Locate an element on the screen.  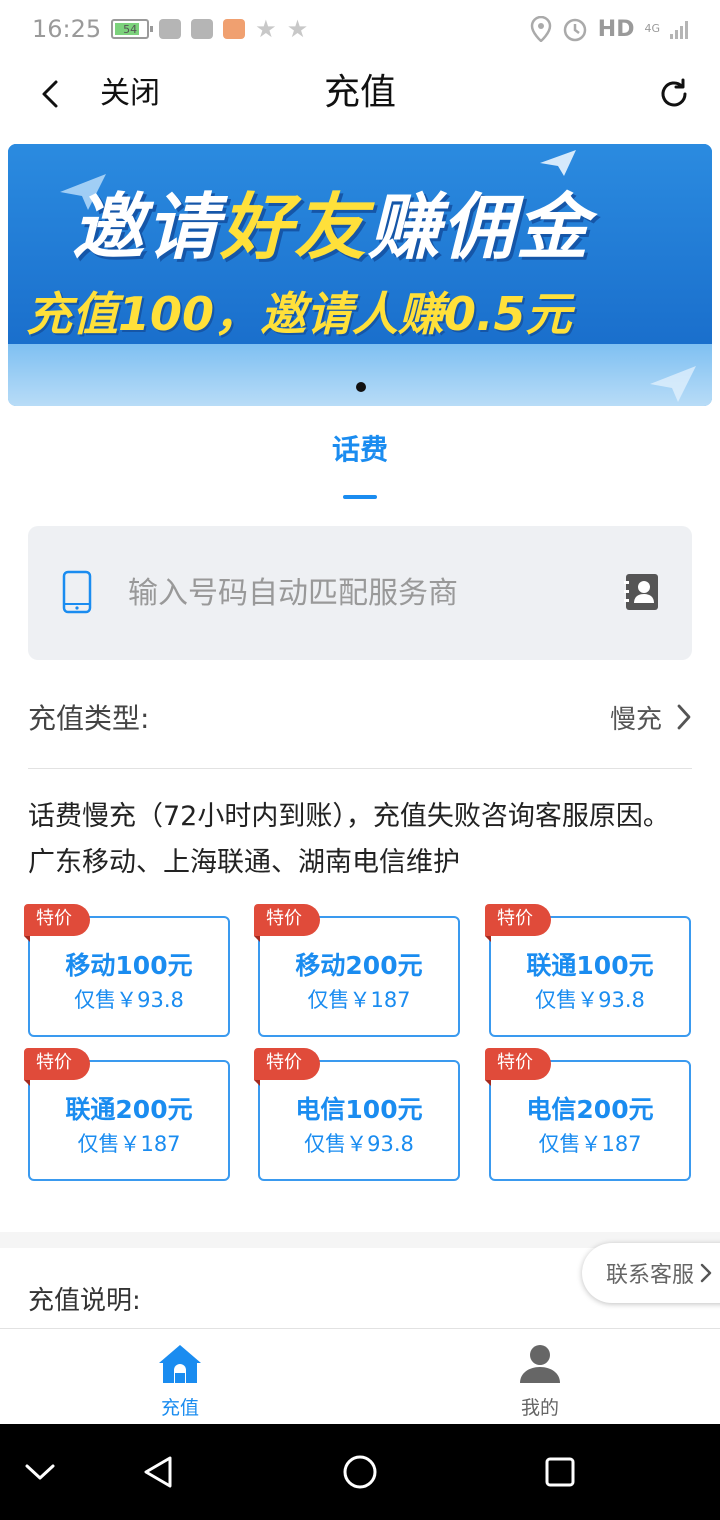
product-name: 联通100元 is located at coordinates (590, 965).